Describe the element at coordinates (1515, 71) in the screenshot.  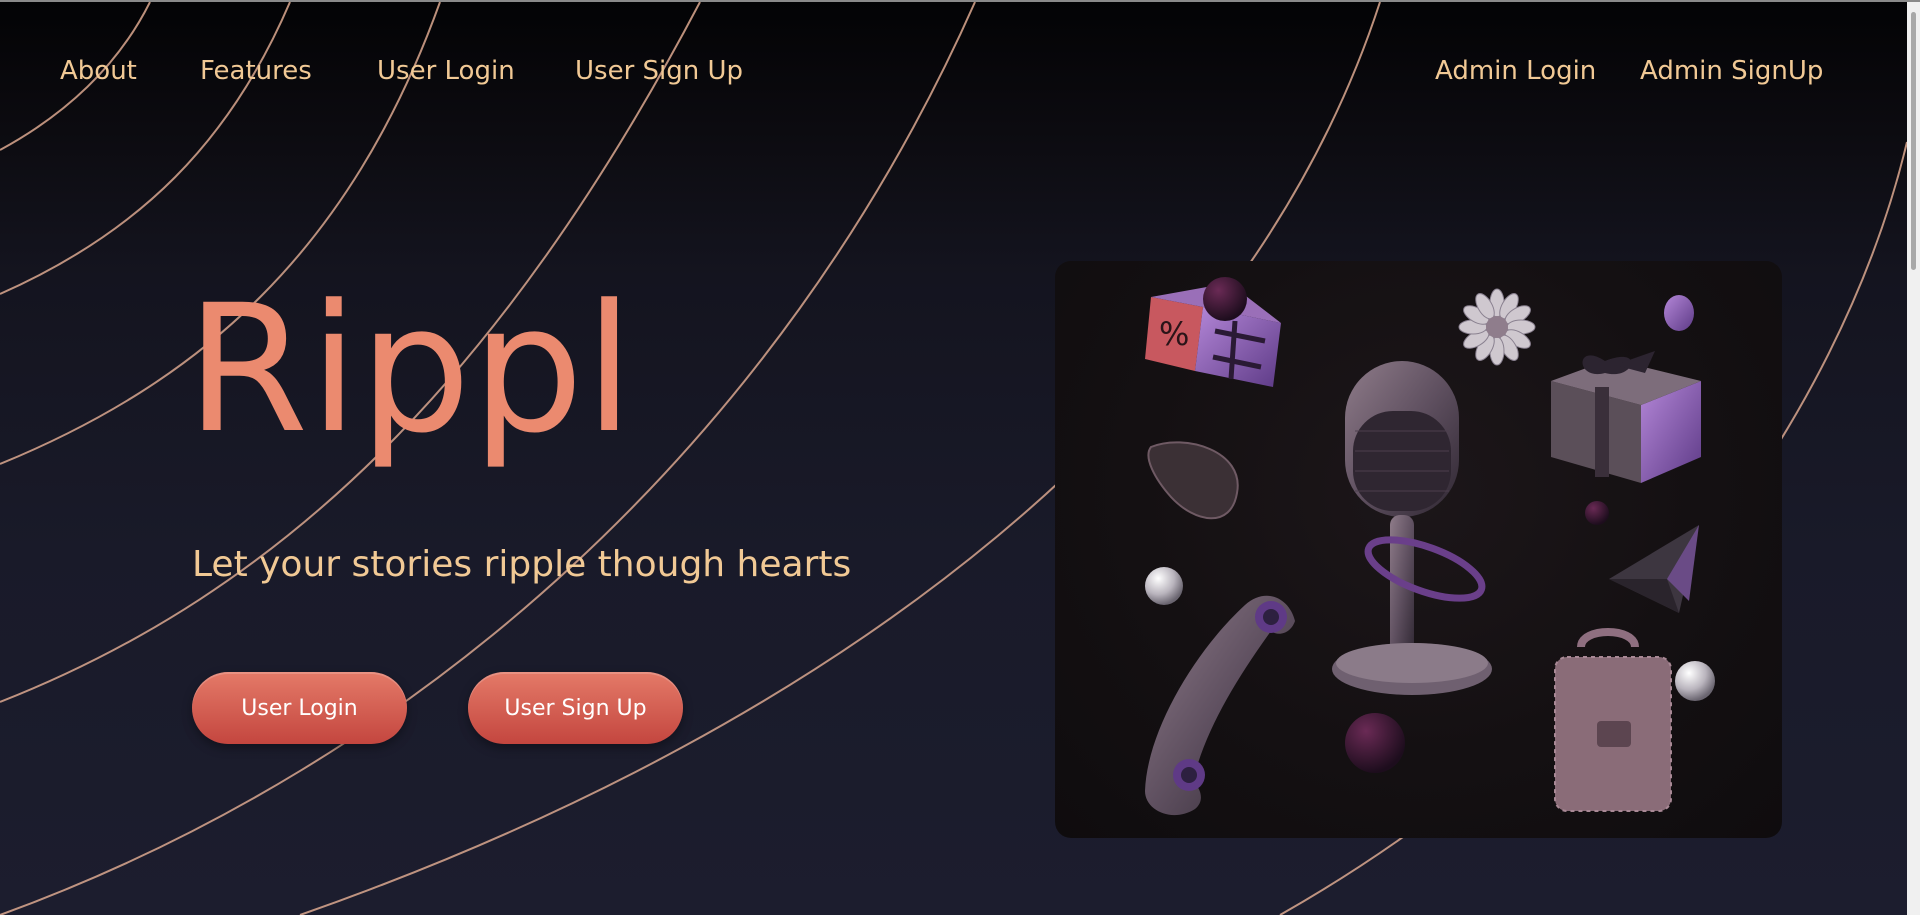
I see `nav-admin-login: Admin Login` at that location.